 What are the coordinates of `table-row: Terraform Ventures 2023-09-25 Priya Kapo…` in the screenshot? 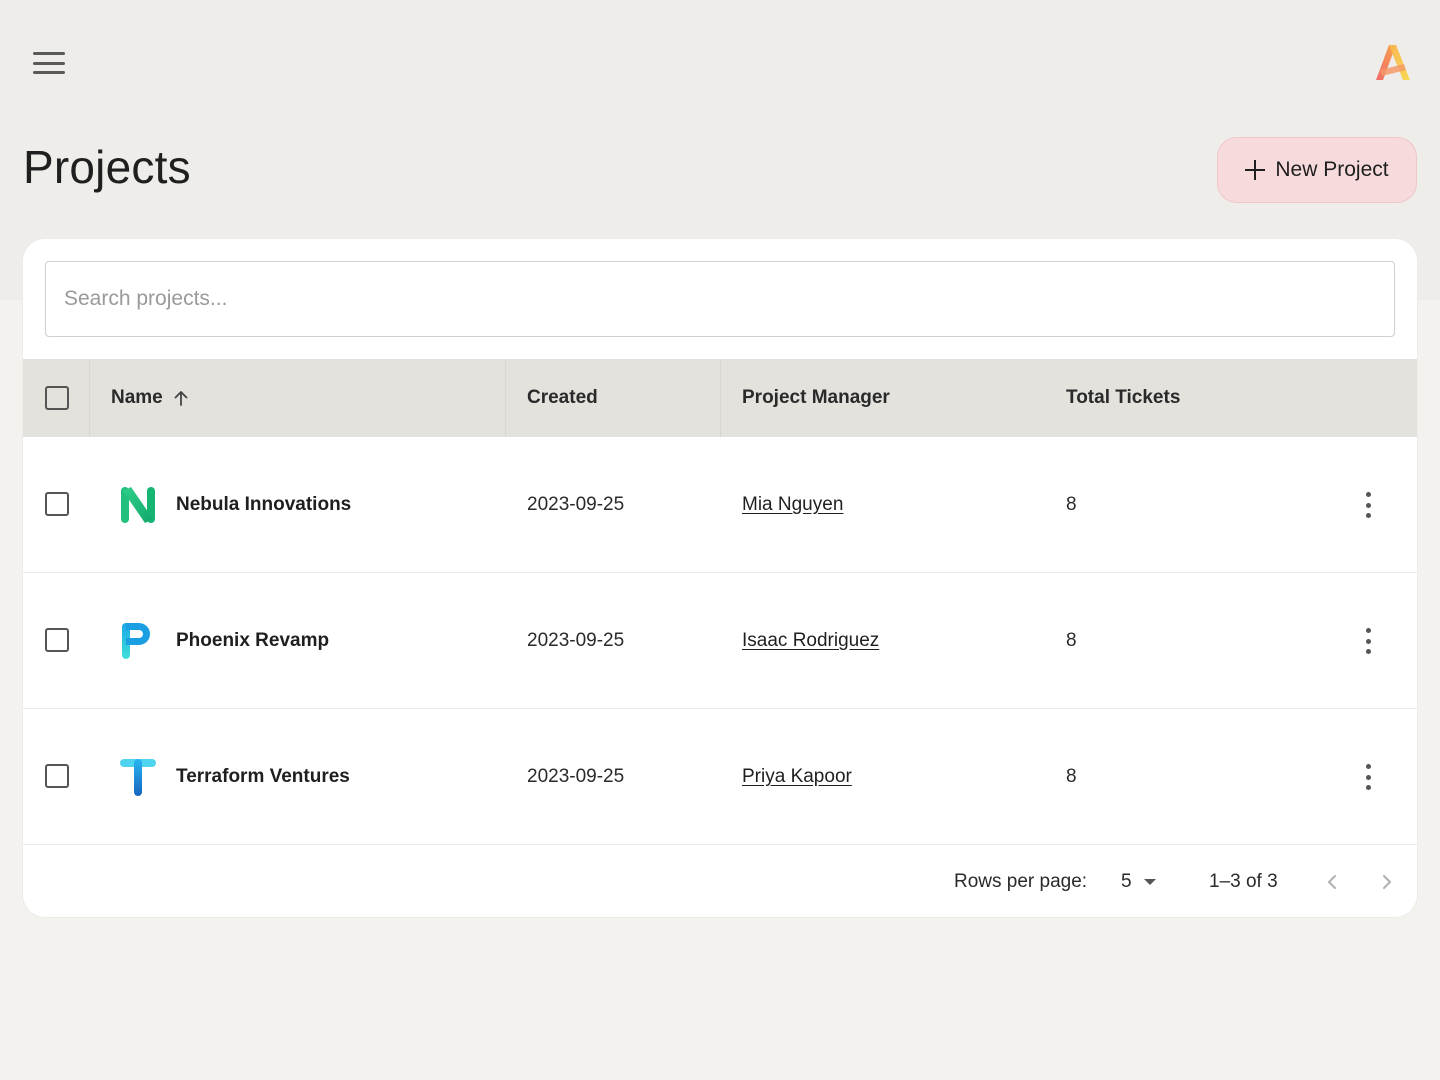 It's located at (720, 777).